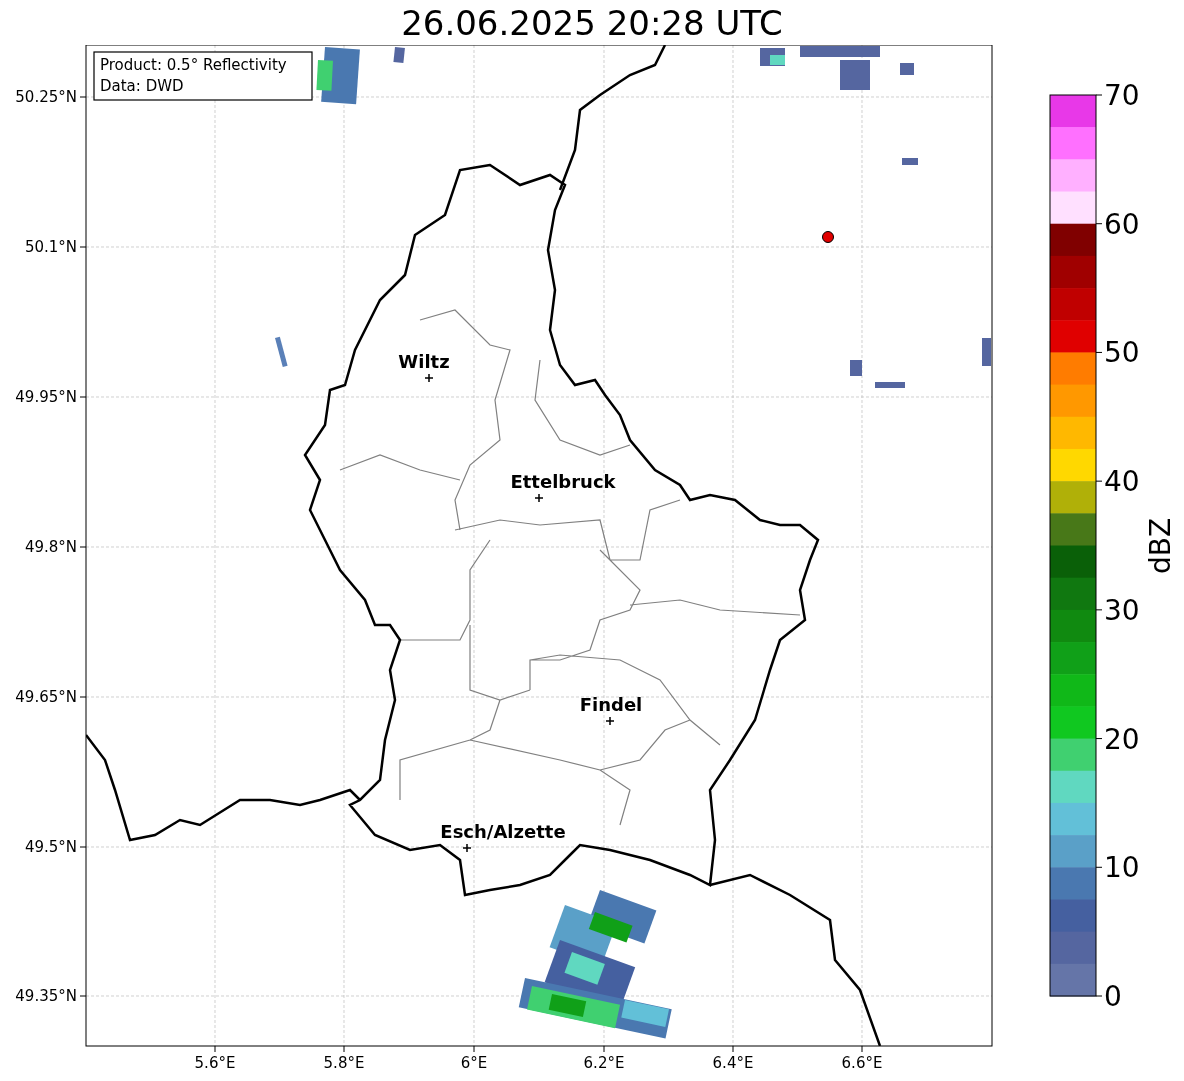  Describe the element at coordinates (1122, 353) in the screenshot. I see `colorbar-tick-label: 50` at that location.